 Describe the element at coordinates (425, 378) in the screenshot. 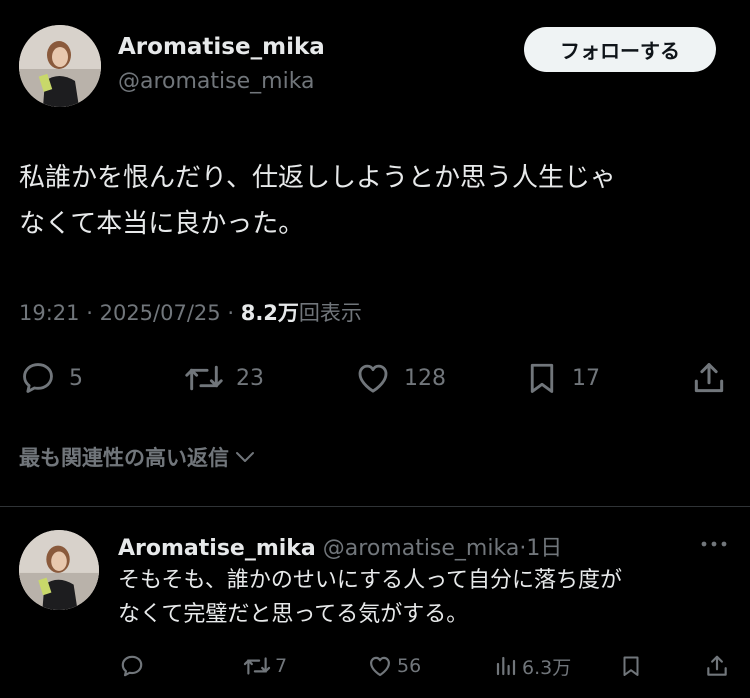

I see `like-count: 128` at that location.